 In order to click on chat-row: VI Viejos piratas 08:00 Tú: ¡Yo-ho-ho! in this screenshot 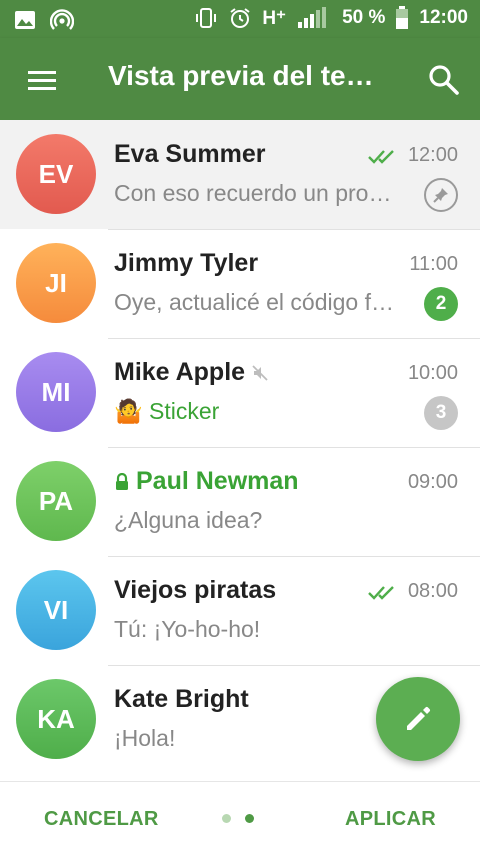, I will do `click(240, 610)`.